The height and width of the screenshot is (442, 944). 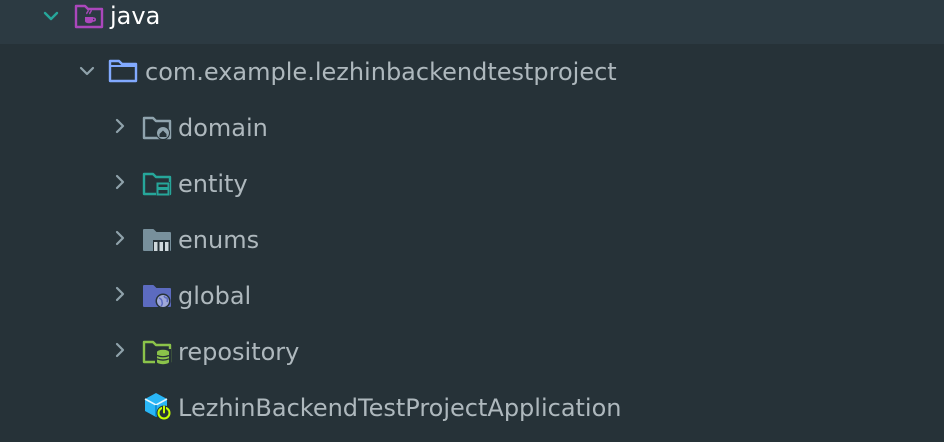 What do you see at coordinates (157, 184) in the screenshot?
I see `entity-folder-icon` at bounding box center [157, 184].